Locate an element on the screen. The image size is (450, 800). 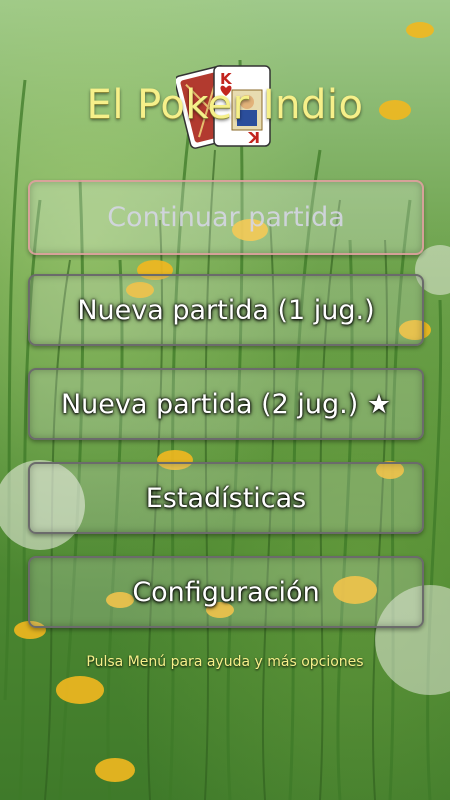
continue-game-button: Continuar partida is located at coordinates (226, 217).